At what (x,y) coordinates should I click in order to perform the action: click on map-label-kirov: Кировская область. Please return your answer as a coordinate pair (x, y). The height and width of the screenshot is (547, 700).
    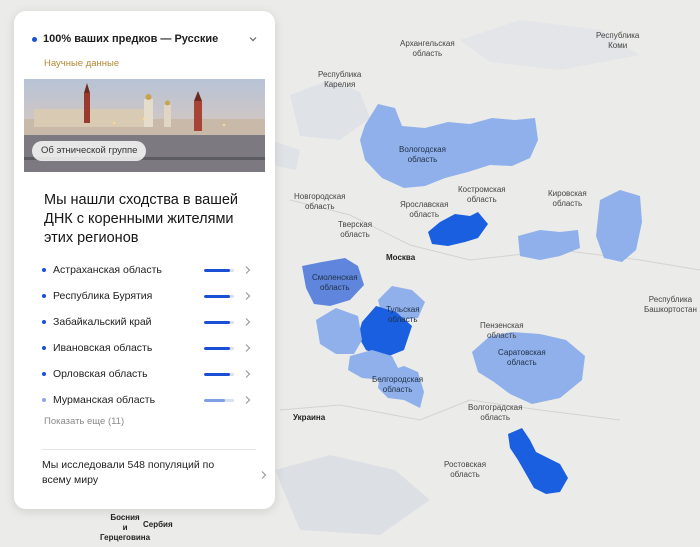
    Looking at the image, I should click on (567, 198).